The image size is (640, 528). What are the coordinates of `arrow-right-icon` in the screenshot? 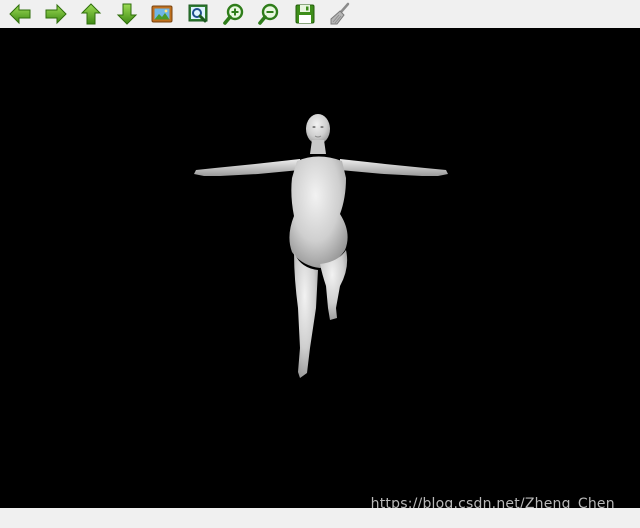 It's located at (56, 14).